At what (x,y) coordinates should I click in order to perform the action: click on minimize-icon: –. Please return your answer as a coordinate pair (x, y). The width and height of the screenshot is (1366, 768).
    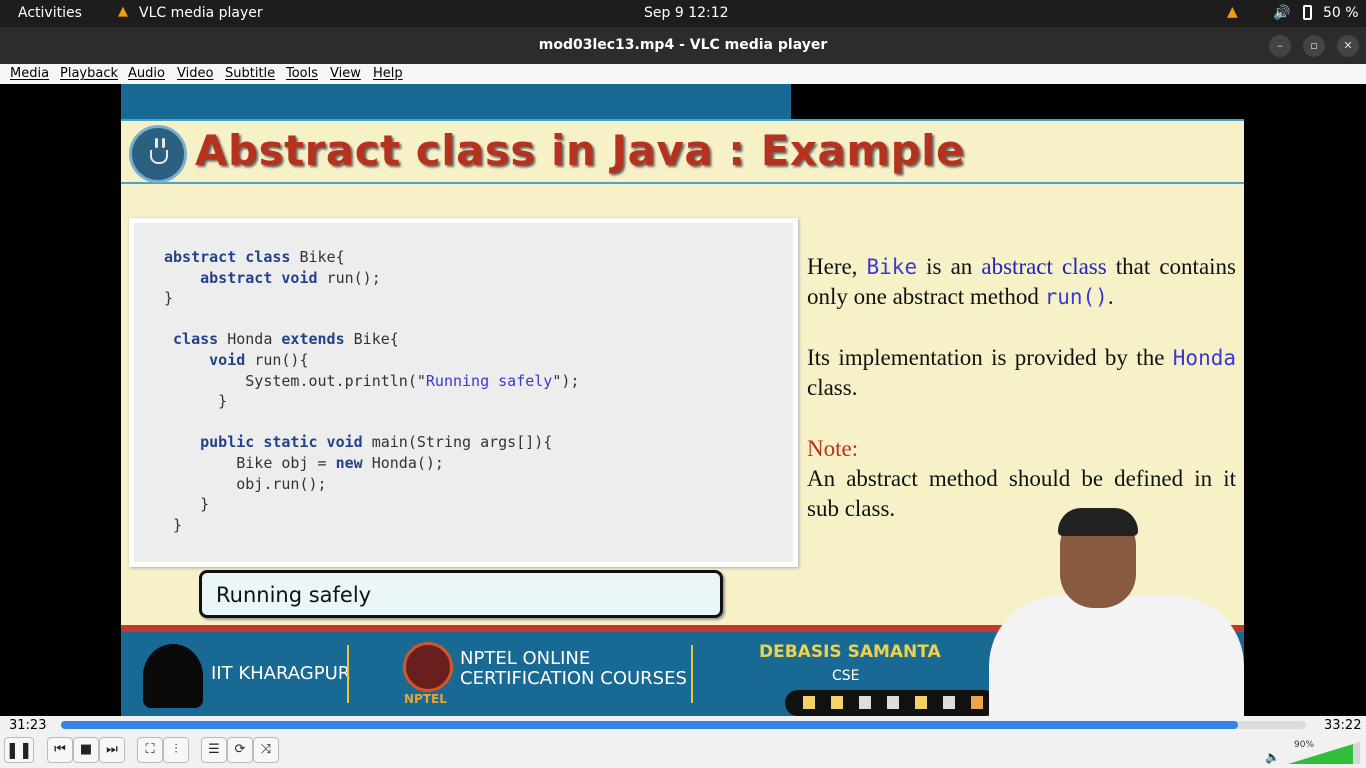
    Looking at the image, I should click on (1280, 46).